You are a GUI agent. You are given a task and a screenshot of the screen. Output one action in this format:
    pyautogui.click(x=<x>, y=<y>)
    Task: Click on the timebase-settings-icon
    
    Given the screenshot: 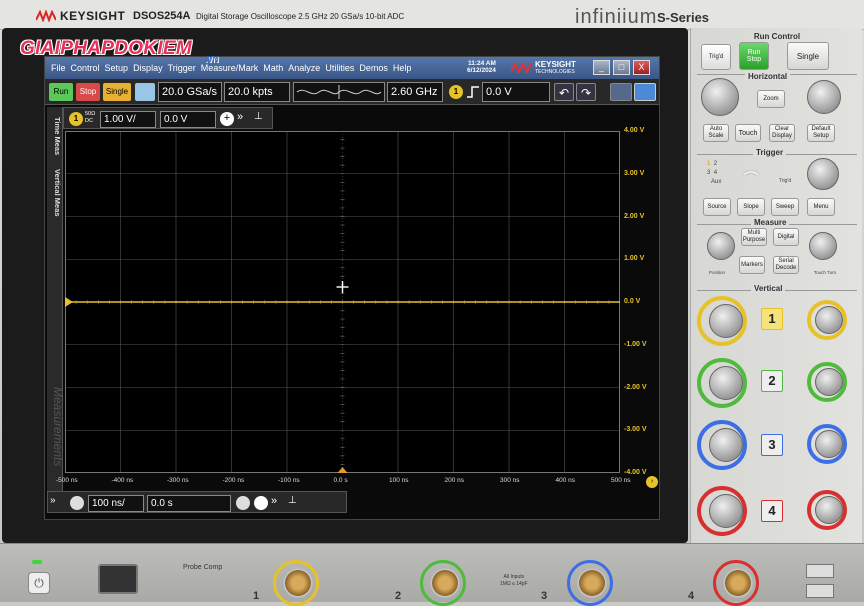 What is the action you would take?
    pyautogui.click(x=261, y=503)
    